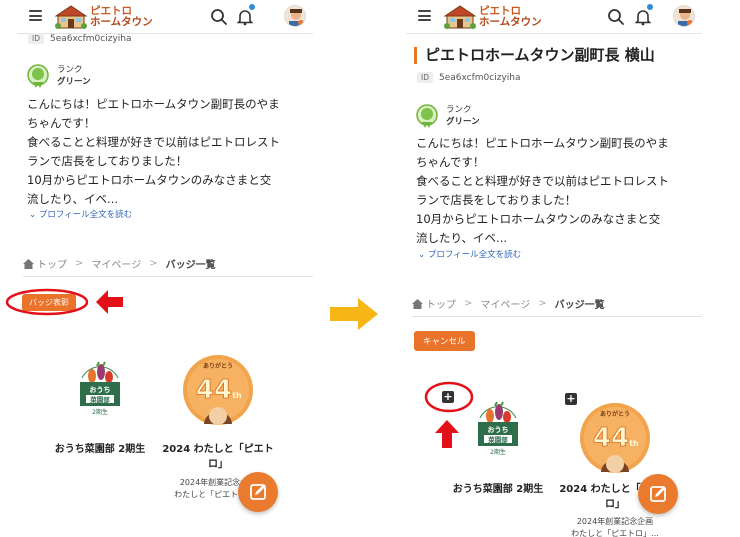  What do you see at coordinates (534, 55) in the screenshot?
I see `page-title: ピエトロホームタウン副町長 横山` at bounding box center [534, 55].